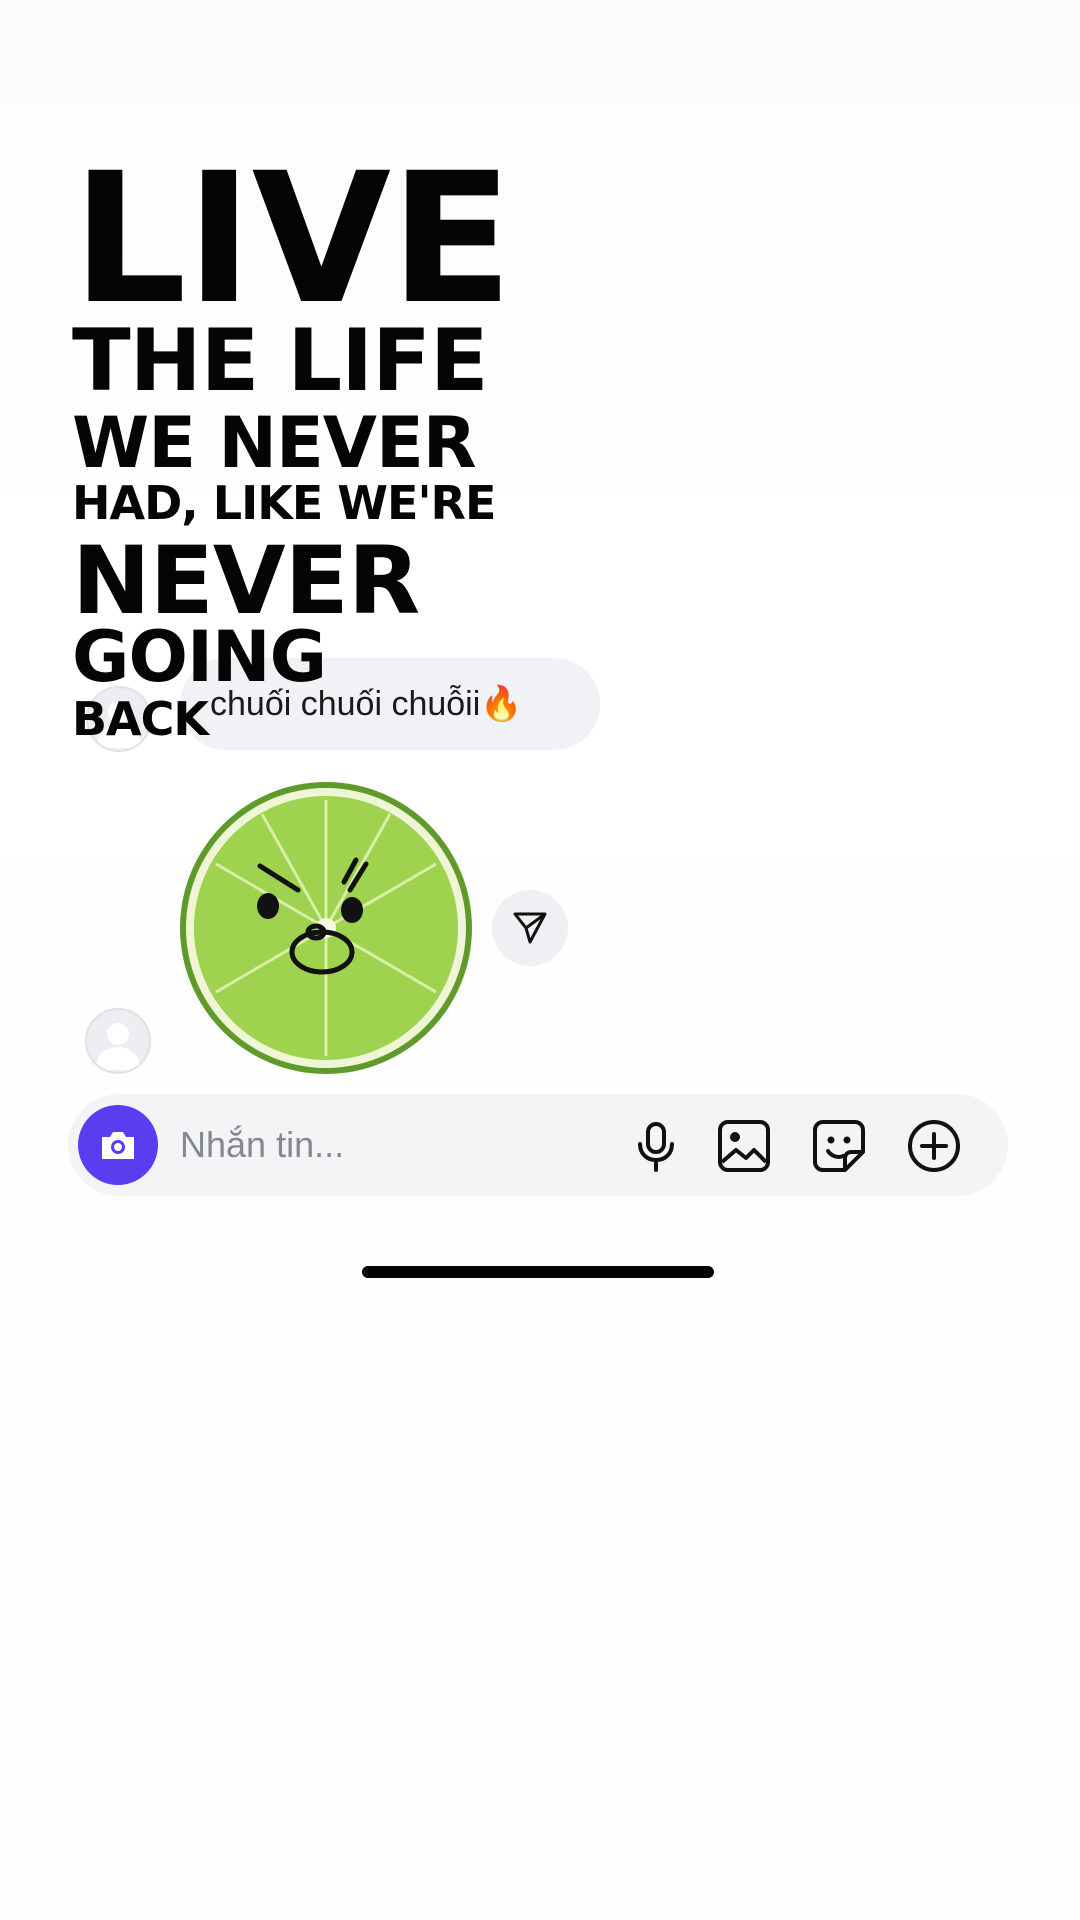 The height and width of the screenshot is (1920, 1080). I want to click on camera-button, so click(118, 1145).